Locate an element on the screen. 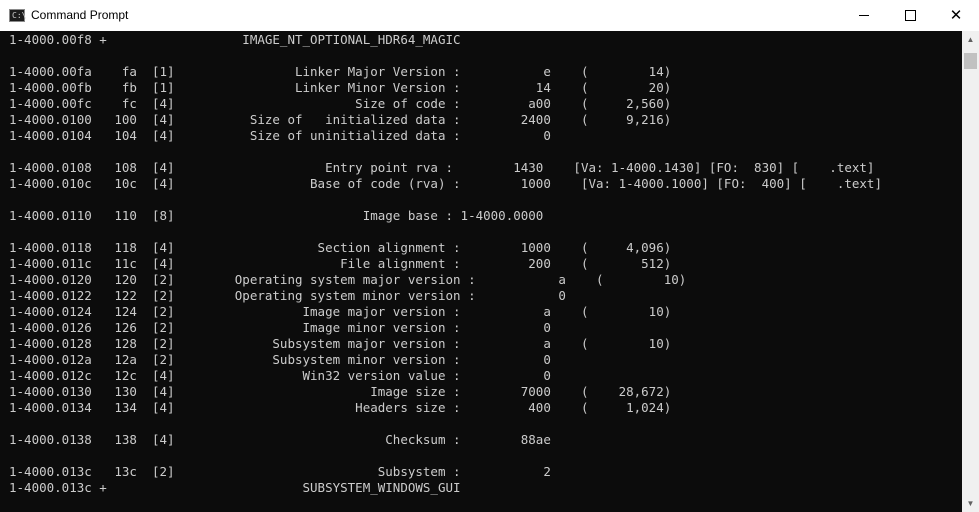 This screenshot has width=979, height=512. minimize-icon is located at coordinates (864, 15).